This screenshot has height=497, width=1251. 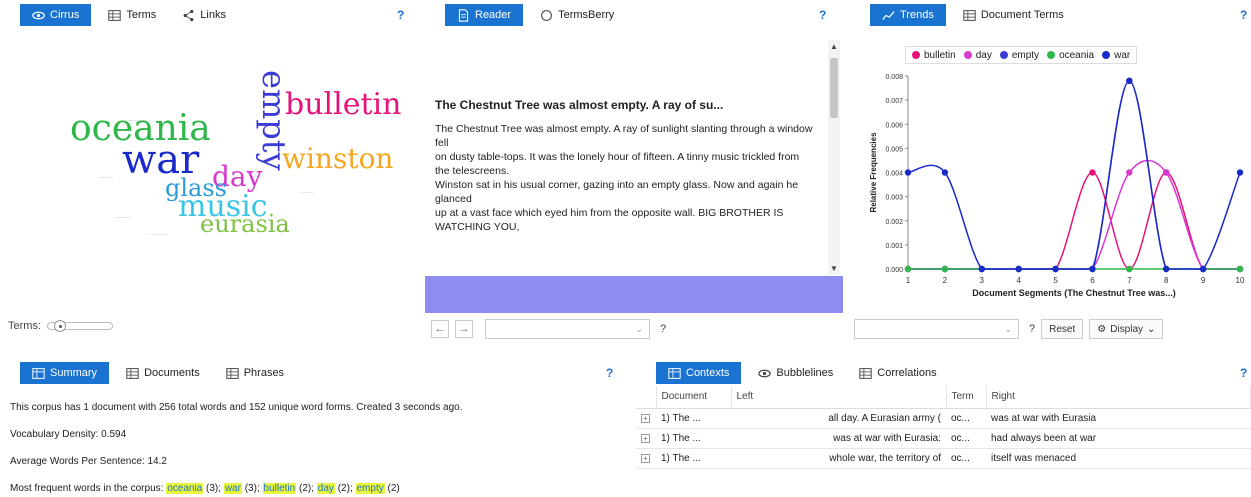 What do you see at coordinates (74, 373) in the screenshot?
I see `tab-label: Summary` at bounding box center [74, 373].